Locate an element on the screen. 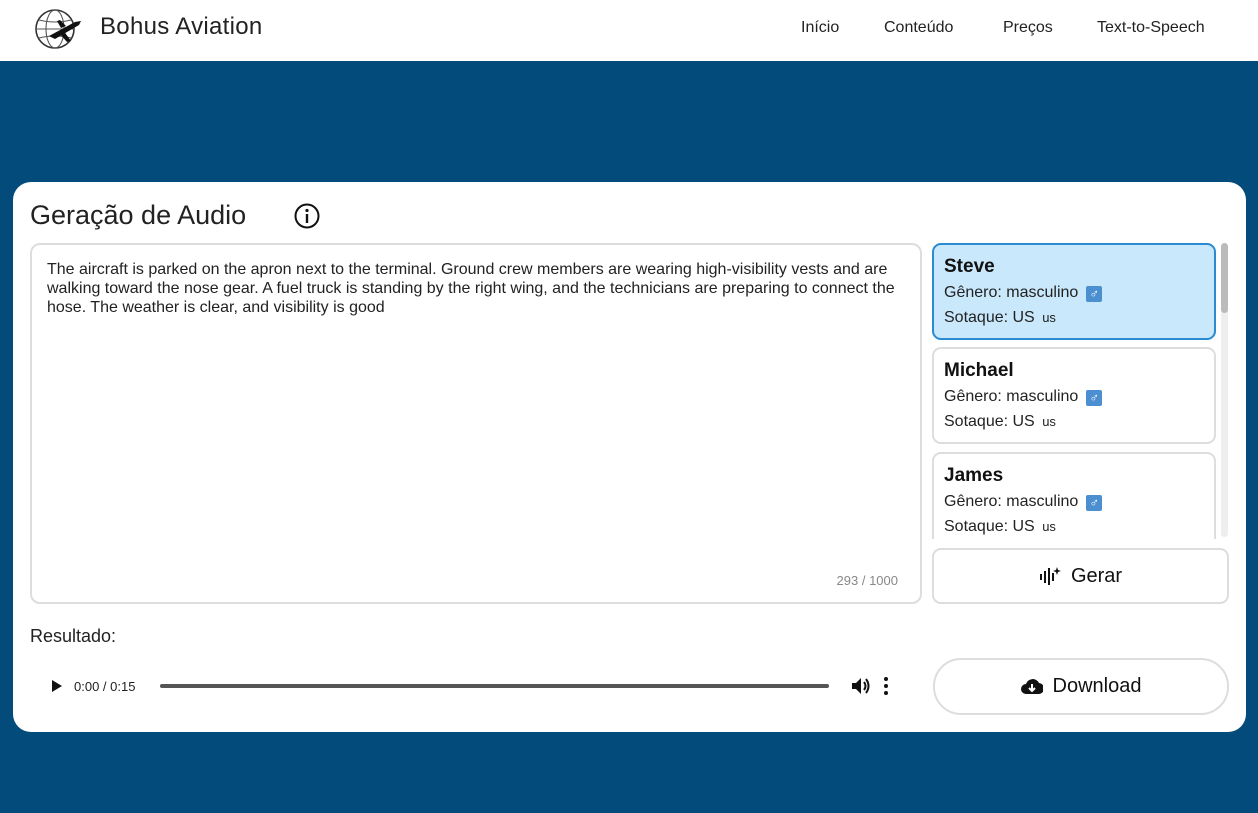 The width and height of the screenshot is (1258, 813). voice-name: Steve is located at coordinates (969, 266).